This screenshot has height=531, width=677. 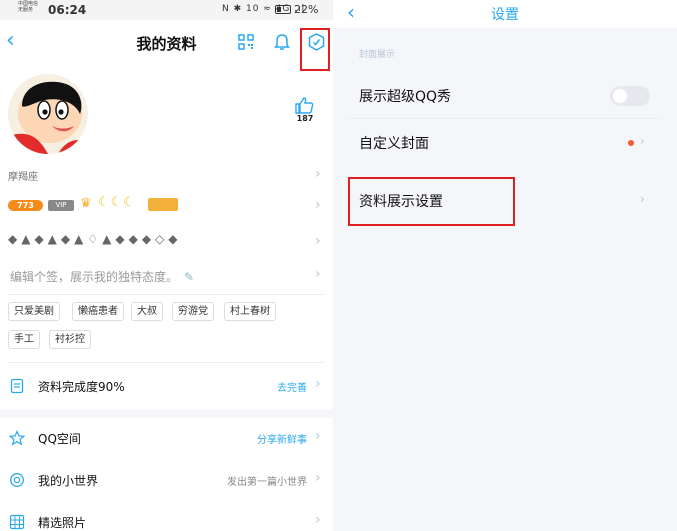 I want to click on list-item-profile-completion: 资料完成度90% 去完善 ›, so click(x=166, y=387).